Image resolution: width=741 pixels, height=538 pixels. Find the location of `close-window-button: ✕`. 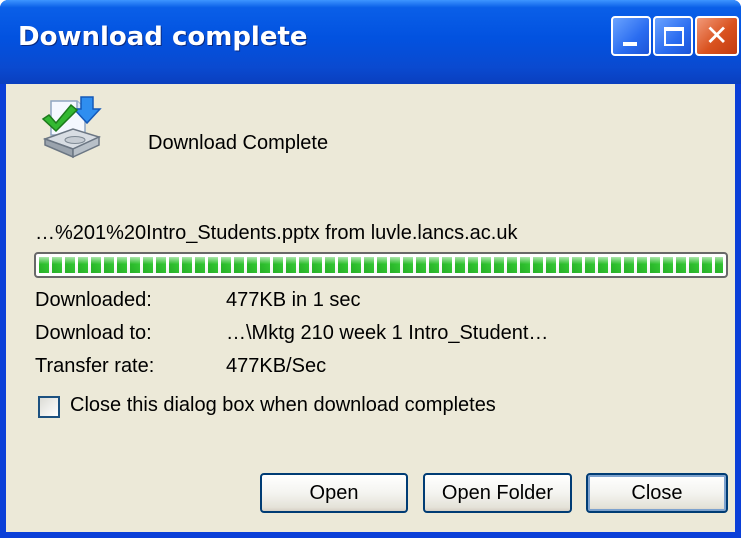

close-window-button: ✕ is located at coordinates (717, 36).